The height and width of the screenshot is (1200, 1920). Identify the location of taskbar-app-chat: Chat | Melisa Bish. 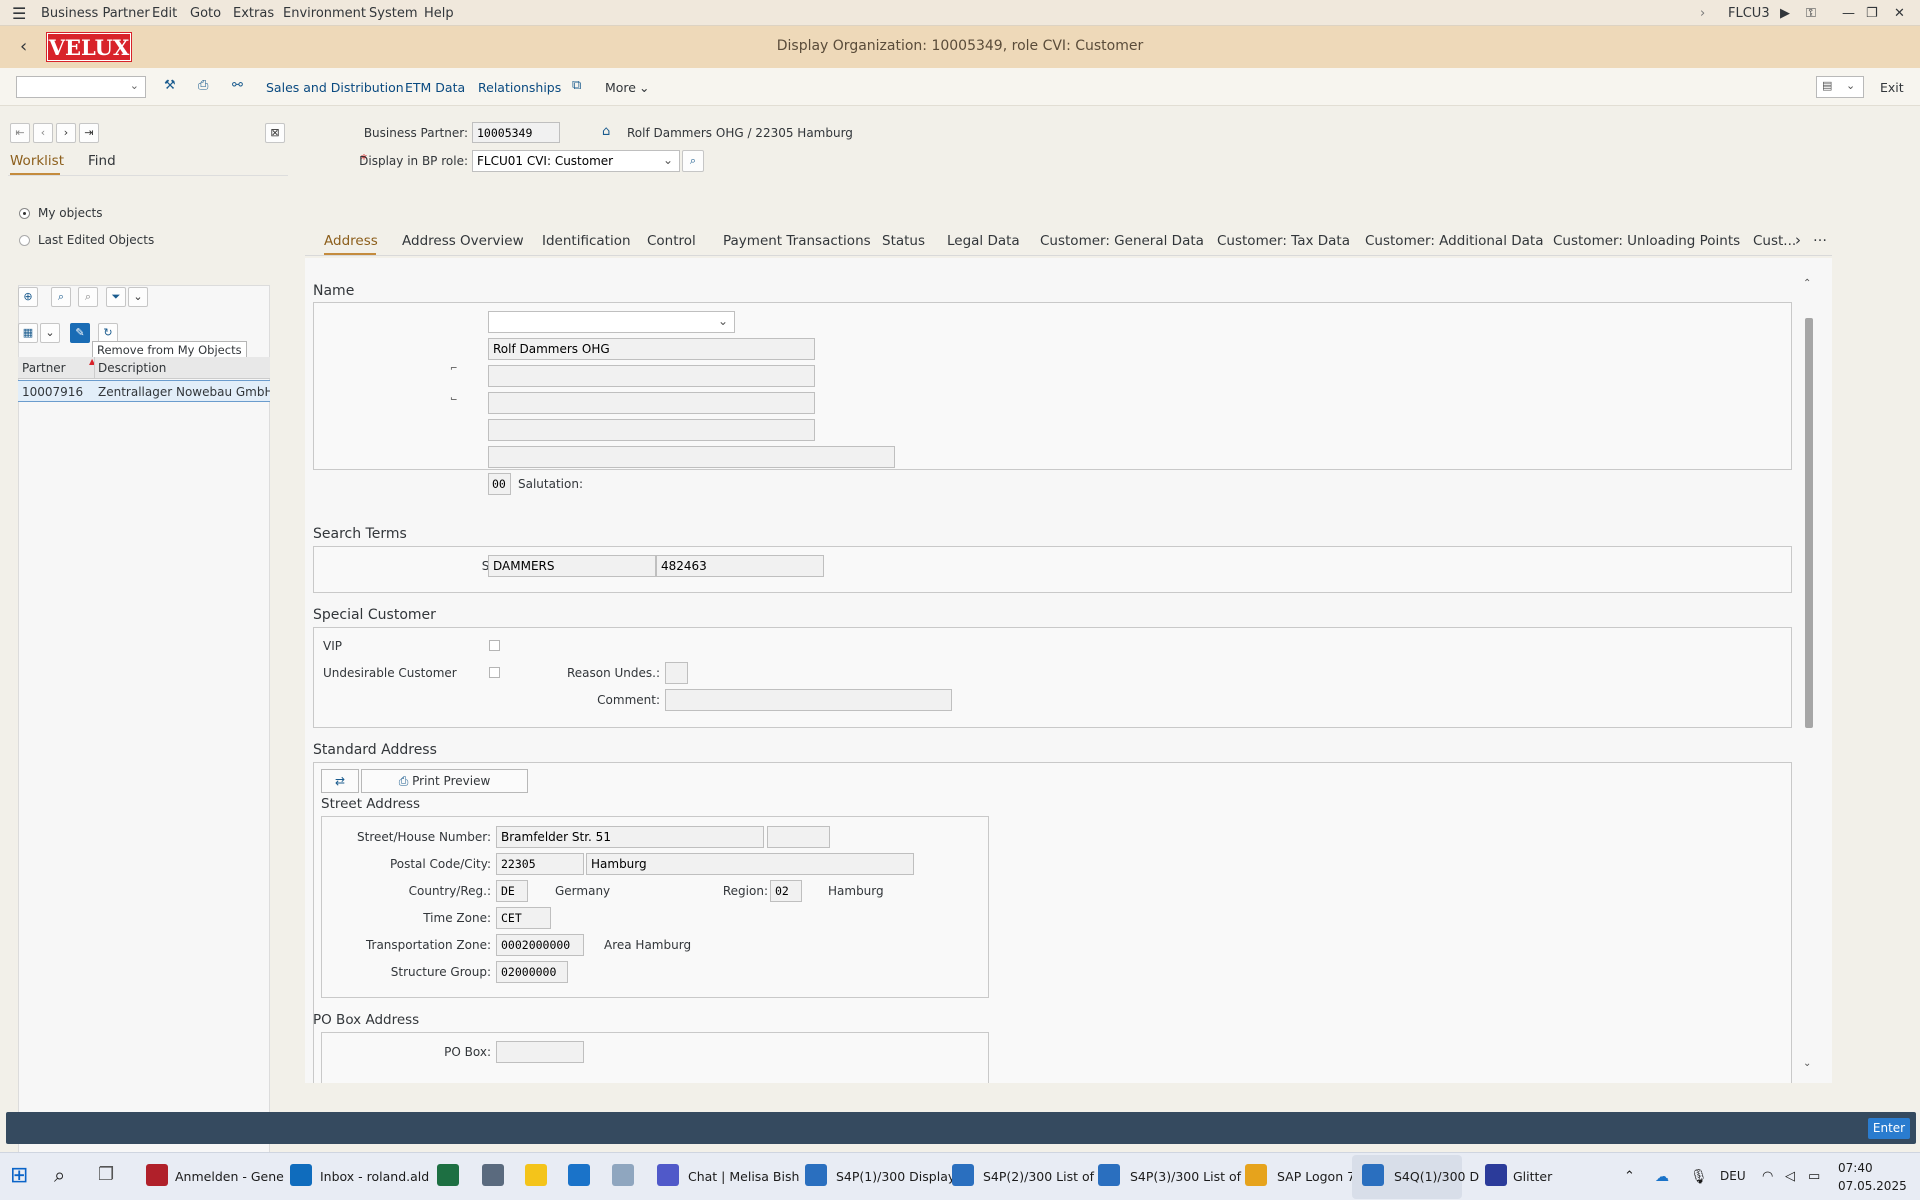
(743, 1176).